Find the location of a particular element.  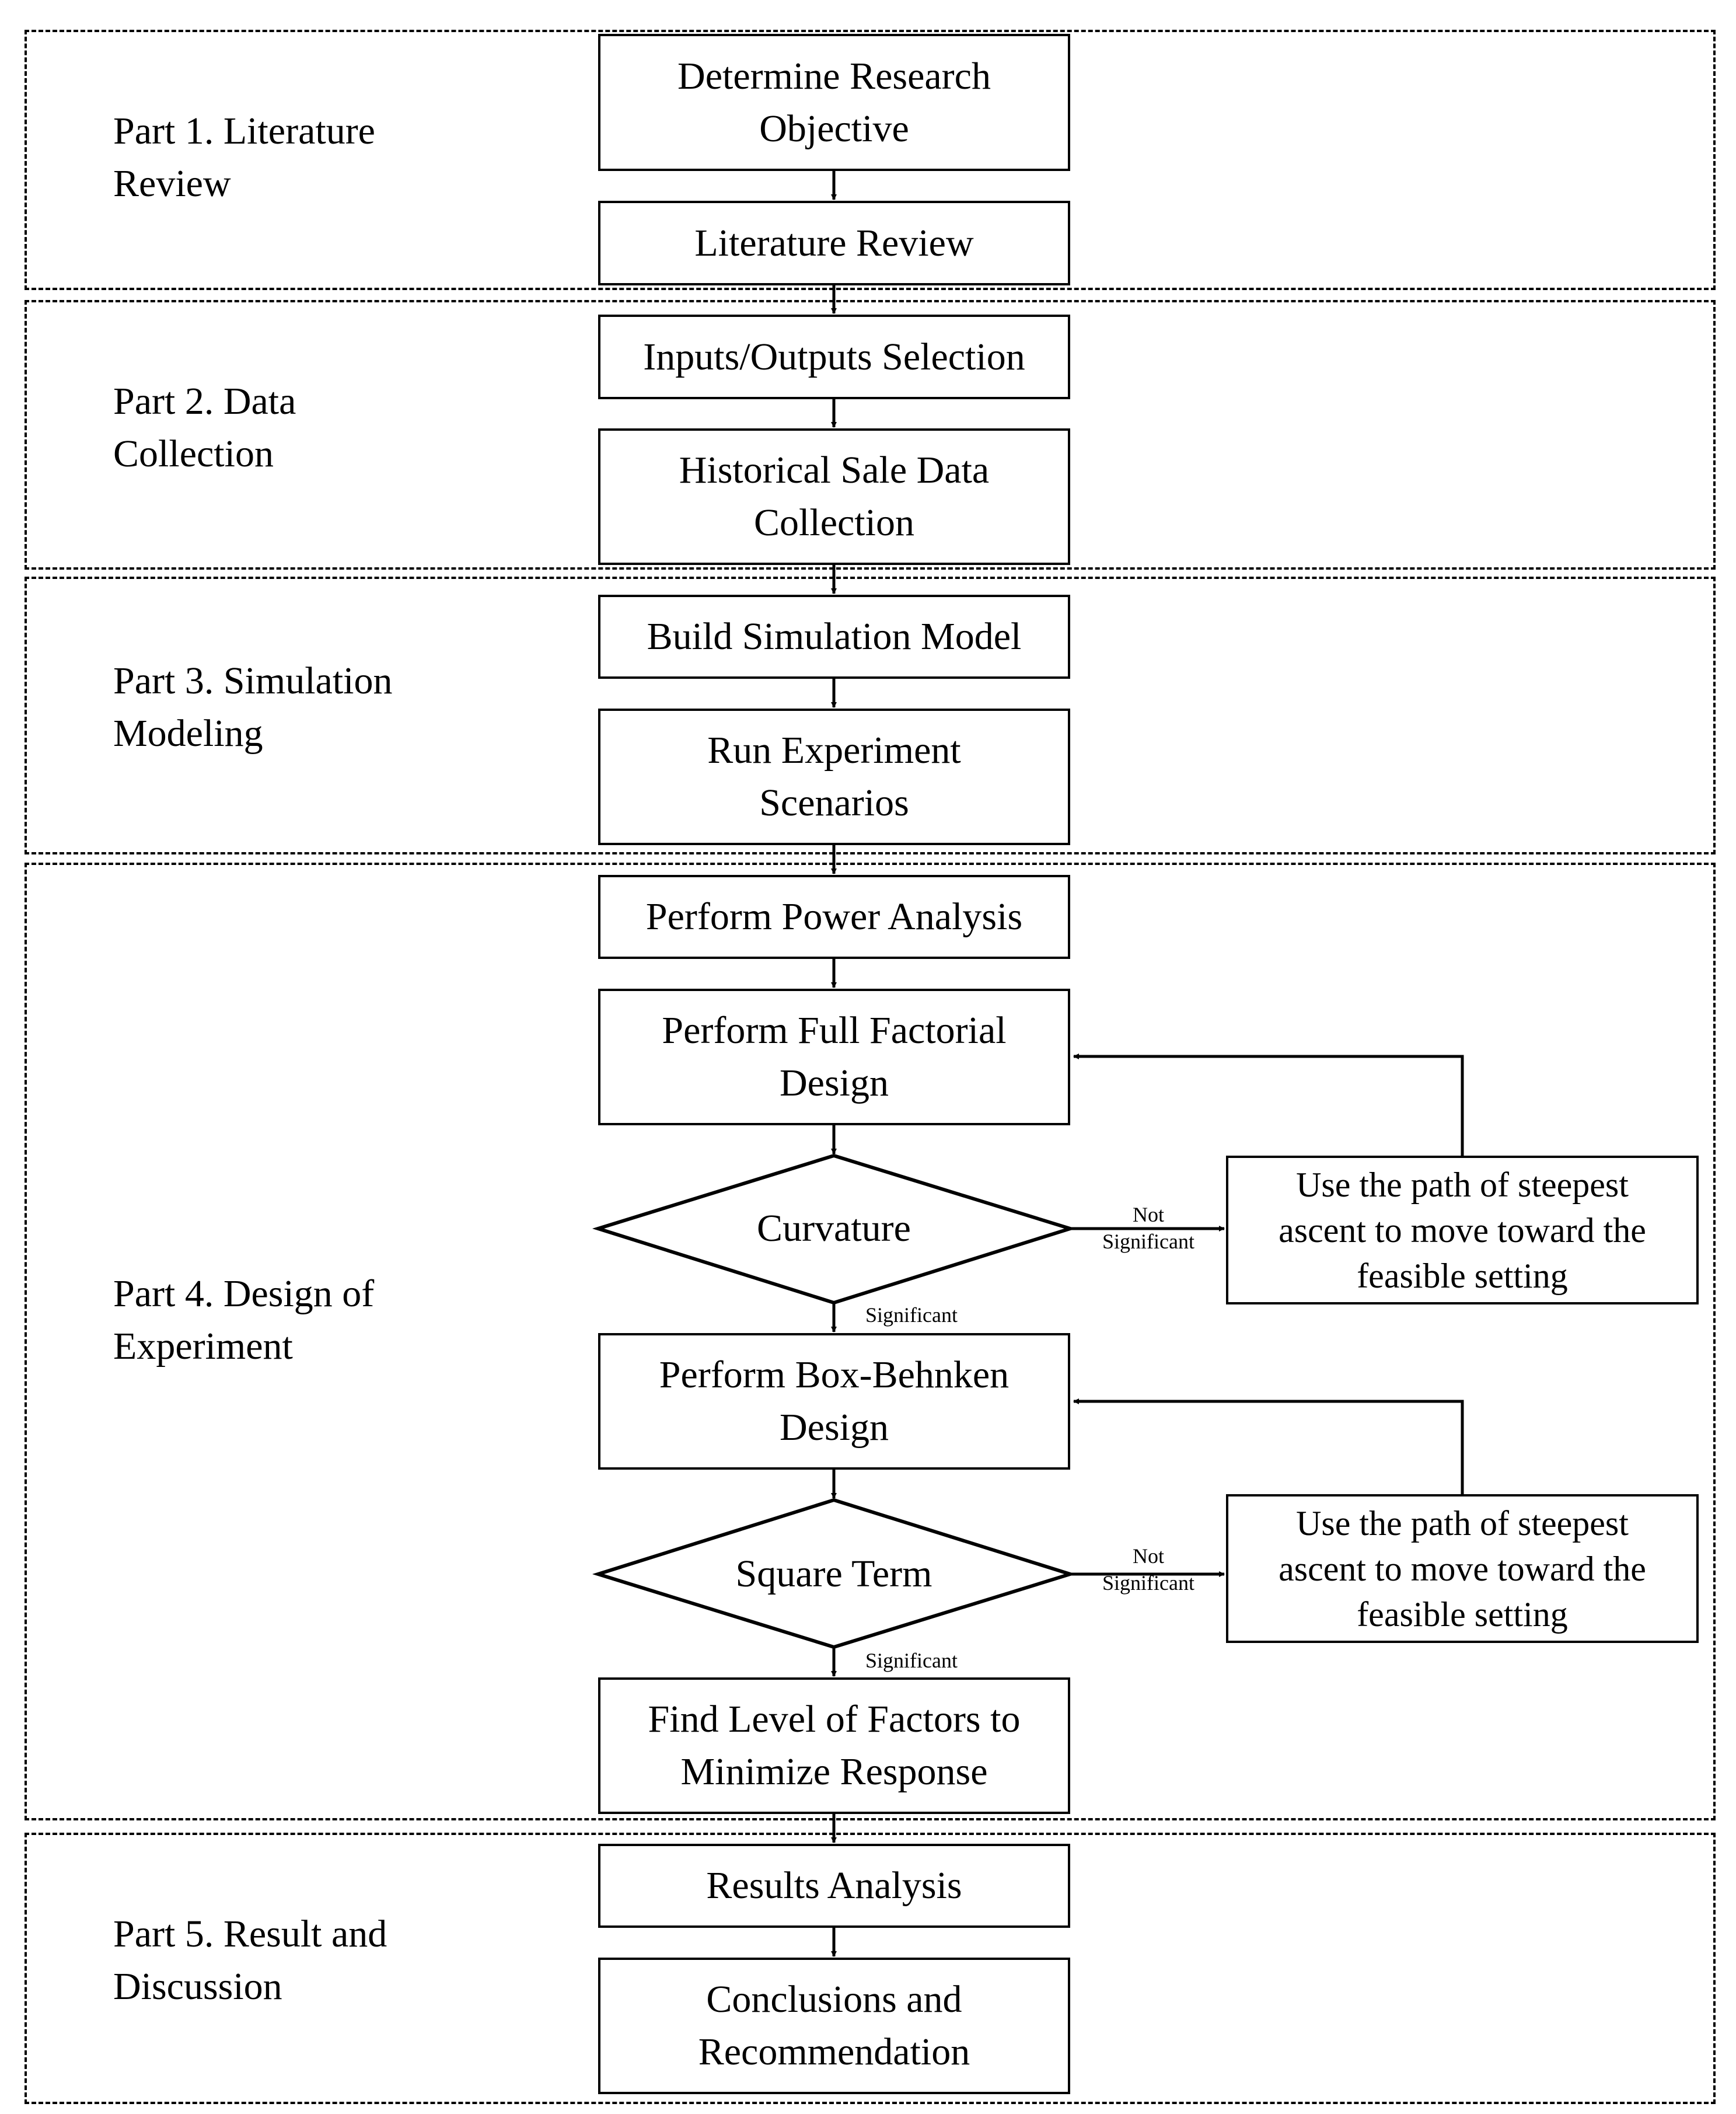

step-results-analysis-text: Results Analysis is located at coordinates (834, 1885).